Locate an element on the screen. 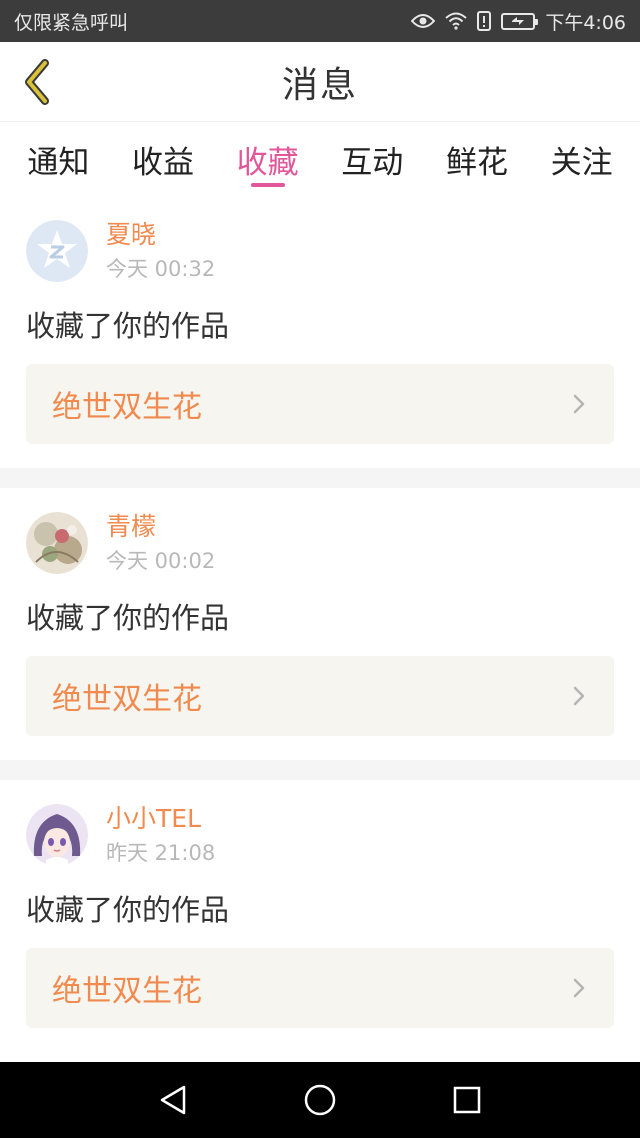 The height and width of the screenshot is (1138, 640). system-nav-bar is located at coordinates (320, 1100).